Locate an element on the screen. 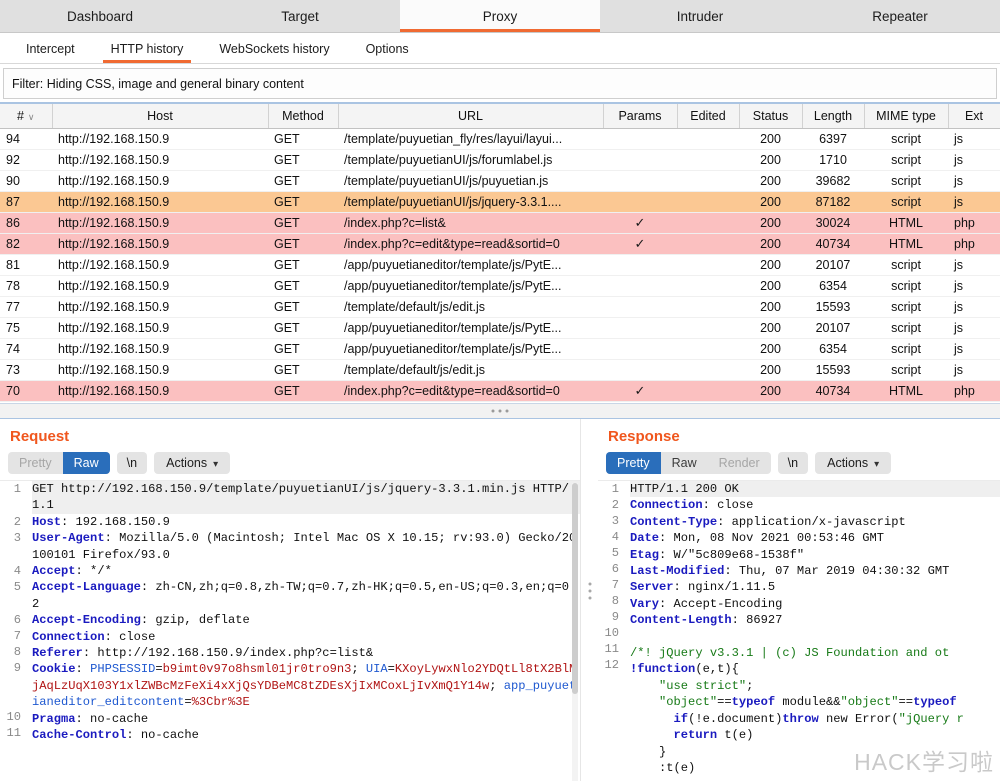 This screenshot has width=1000, height=781. code-token: return is located at coordinates (695, 735).